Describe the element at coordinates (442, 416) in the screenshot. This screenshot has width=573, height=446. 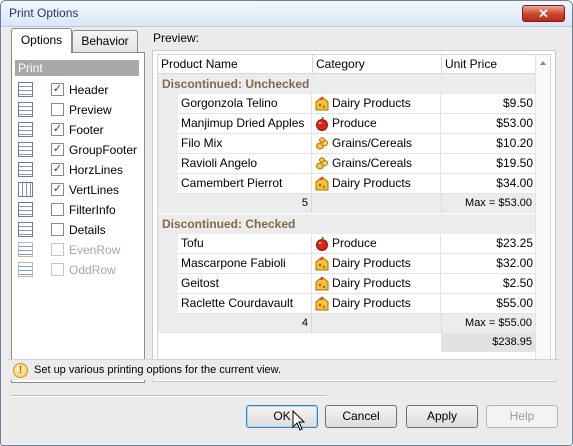
I see `apply-button: Apply` at that location.